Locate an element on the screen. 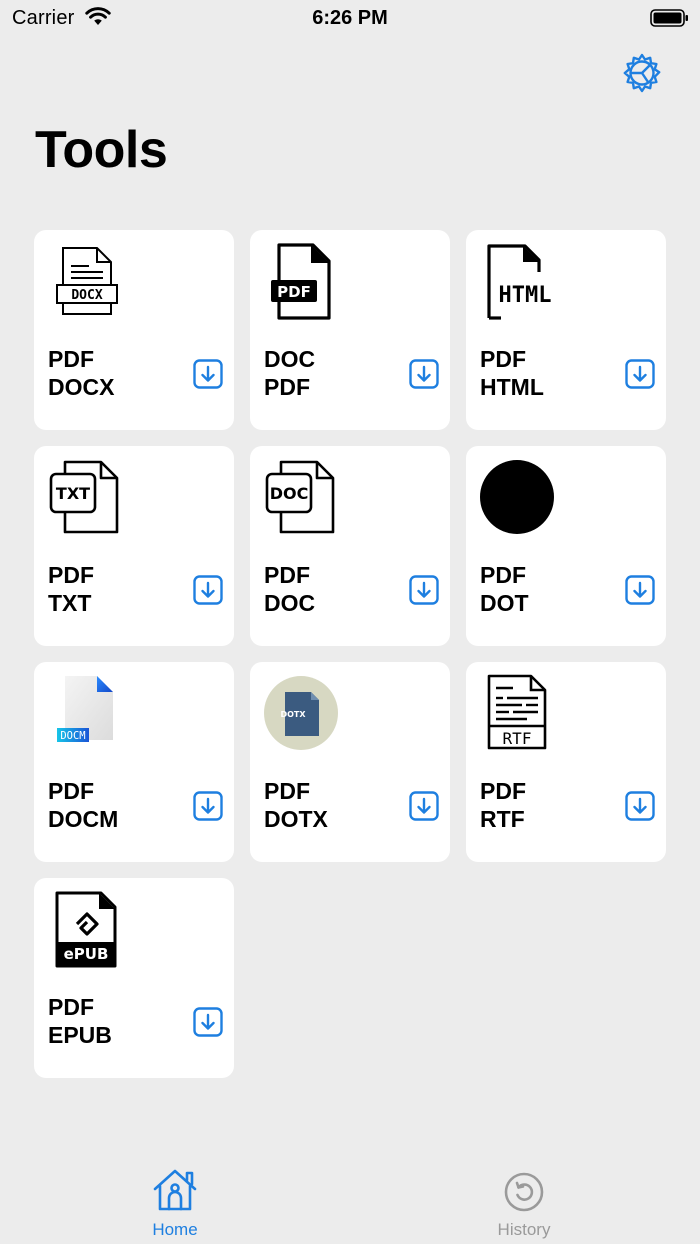 The width and height of the screenshot is (700, 1244). gear-icon is located at coordinates (642, 73).